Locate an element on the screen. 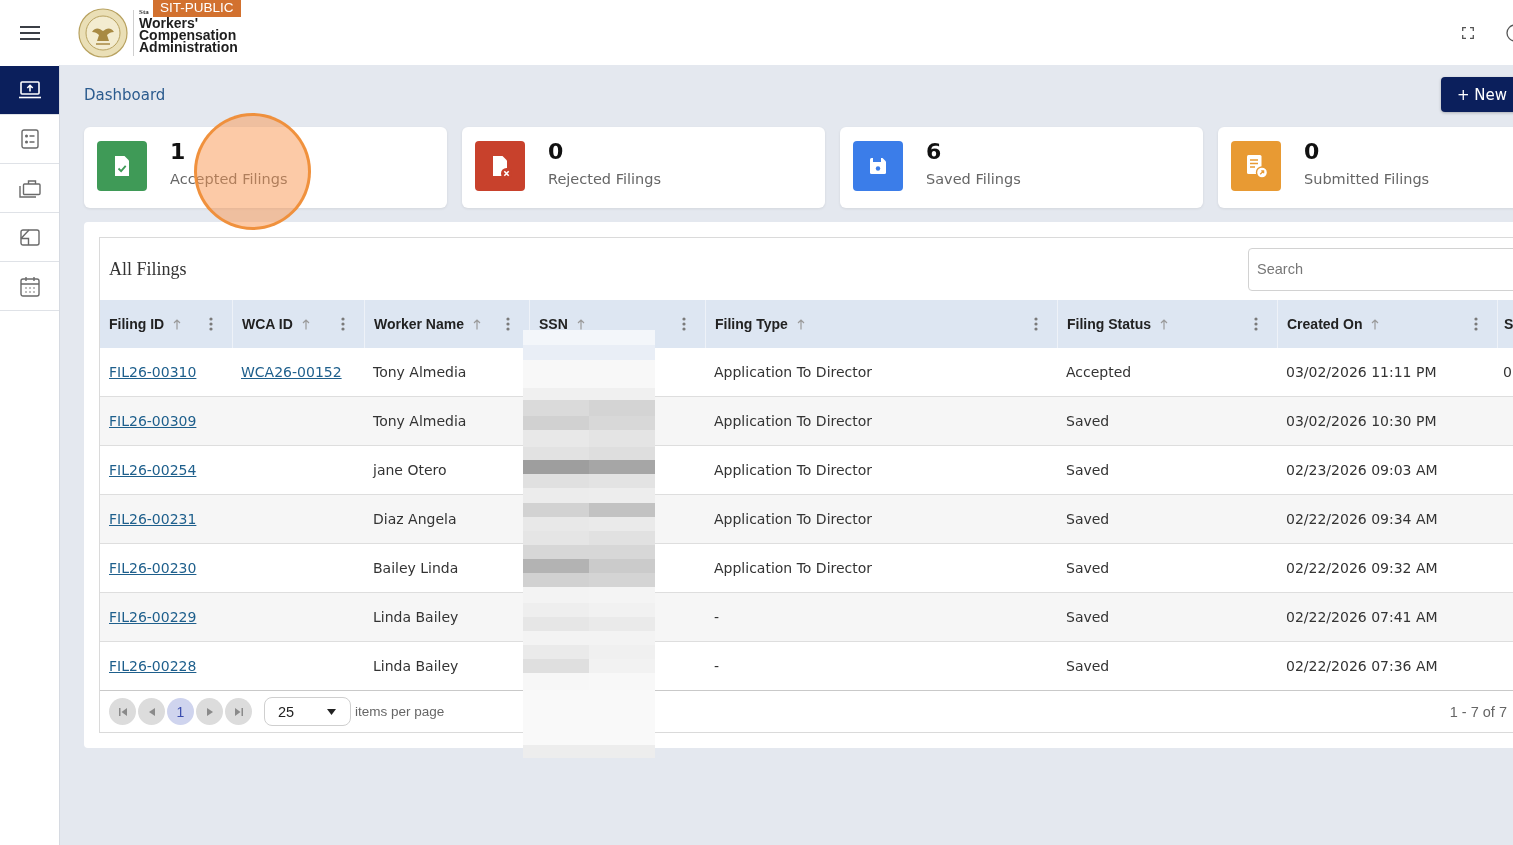  filing-id-link: FIL26-00231 is located at coordinates (153, 519).